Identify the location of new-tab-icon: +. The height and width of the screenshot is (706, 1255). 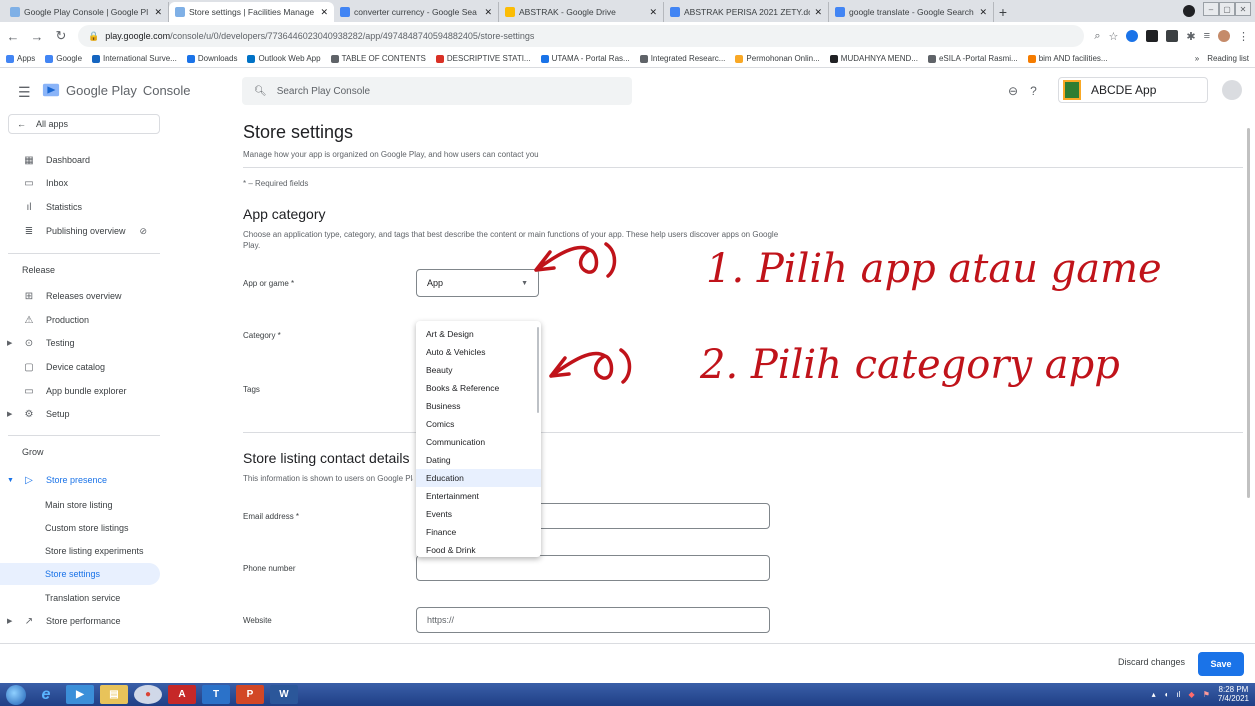
(1003, 12).